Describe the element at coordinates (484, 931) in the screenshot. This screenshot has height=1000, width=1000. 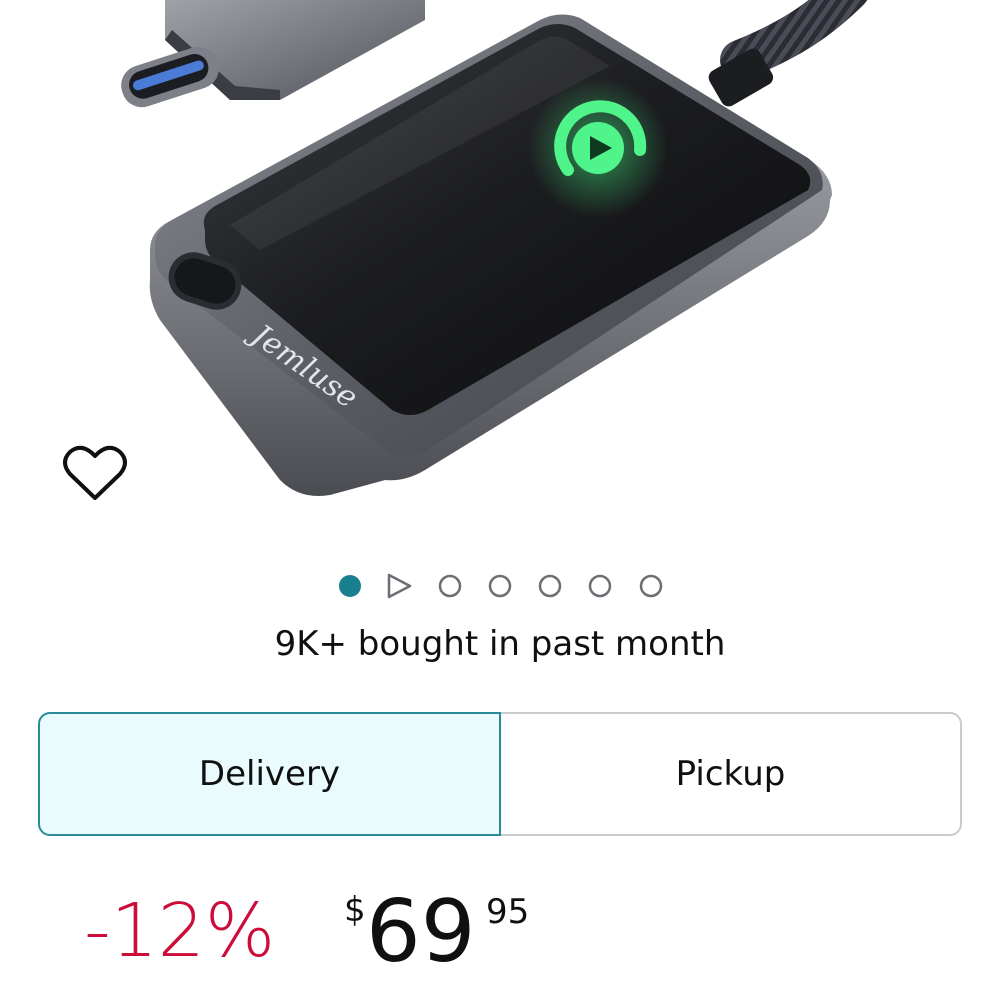
I see `price-row: -12% $ 69 95` at that location.